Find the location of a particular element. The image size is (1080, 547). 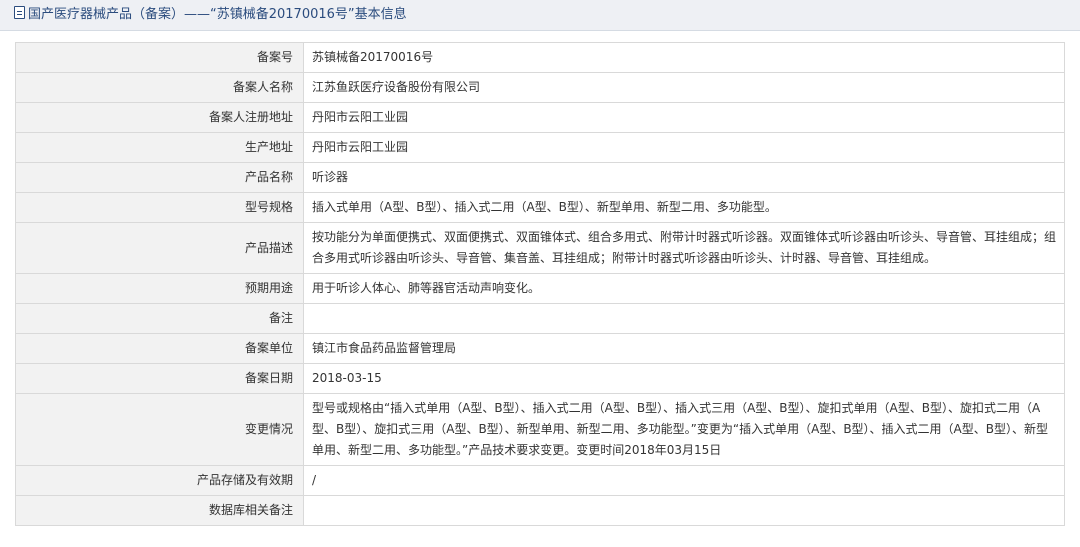

row-label: 产品存储及有效期 is located at coordinates (159, 480).